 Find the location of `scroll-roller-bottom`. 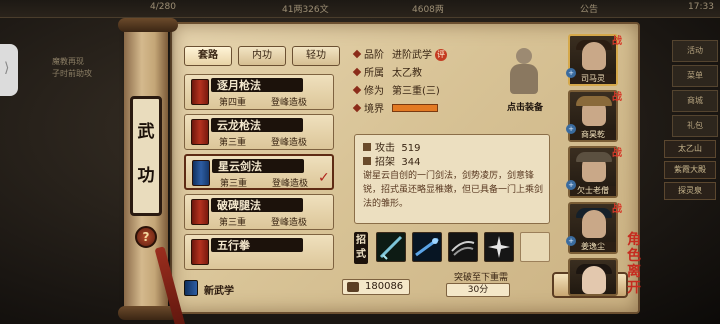

scroll-roller-bottom is located at coordinates (148, 313).